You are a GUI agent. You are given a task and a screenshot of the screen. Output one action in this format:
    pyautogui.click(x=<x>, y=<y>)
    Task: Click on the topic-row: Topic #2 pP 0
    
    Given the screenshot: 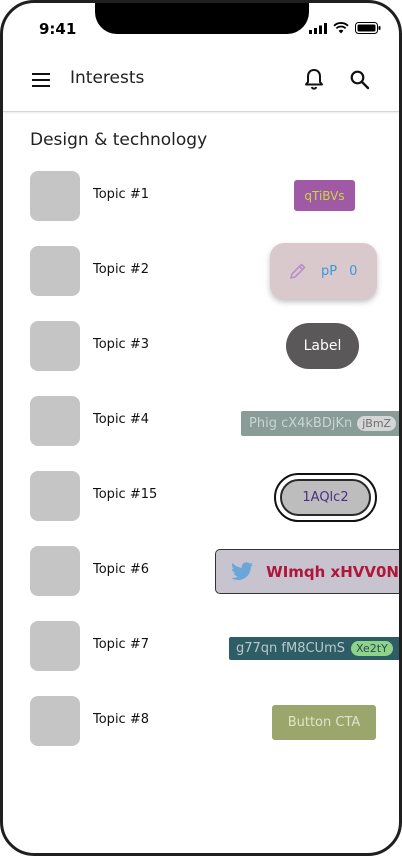 What is the action you would take?
    pyautogui.click(x=201, y=271)
    